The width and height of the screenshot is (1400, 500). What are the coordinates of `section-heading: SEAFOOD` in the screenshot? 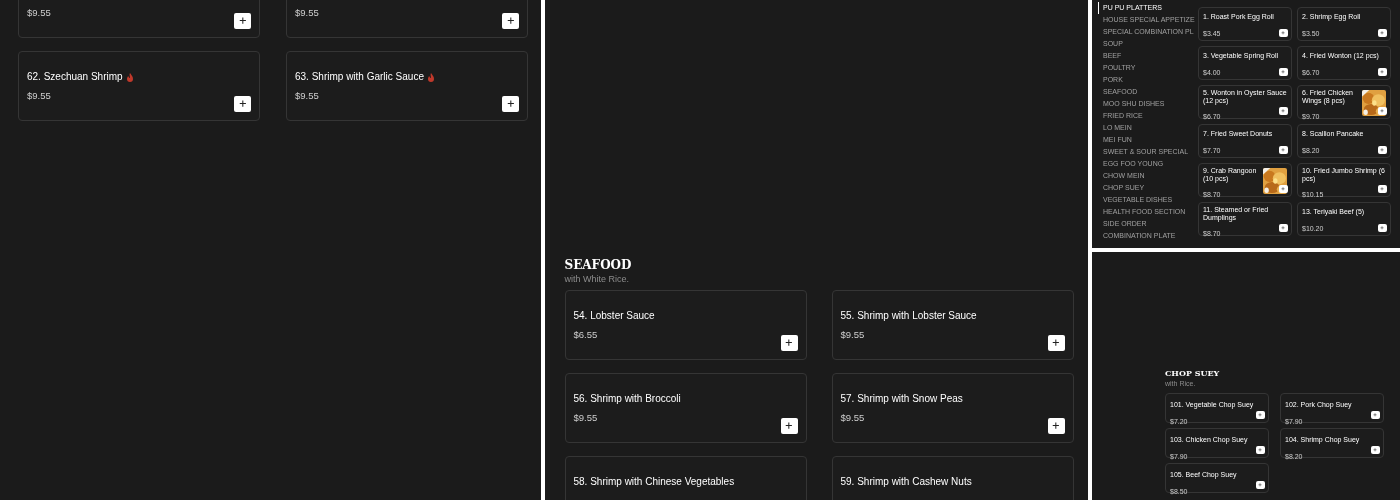 It's located at (598, 265).